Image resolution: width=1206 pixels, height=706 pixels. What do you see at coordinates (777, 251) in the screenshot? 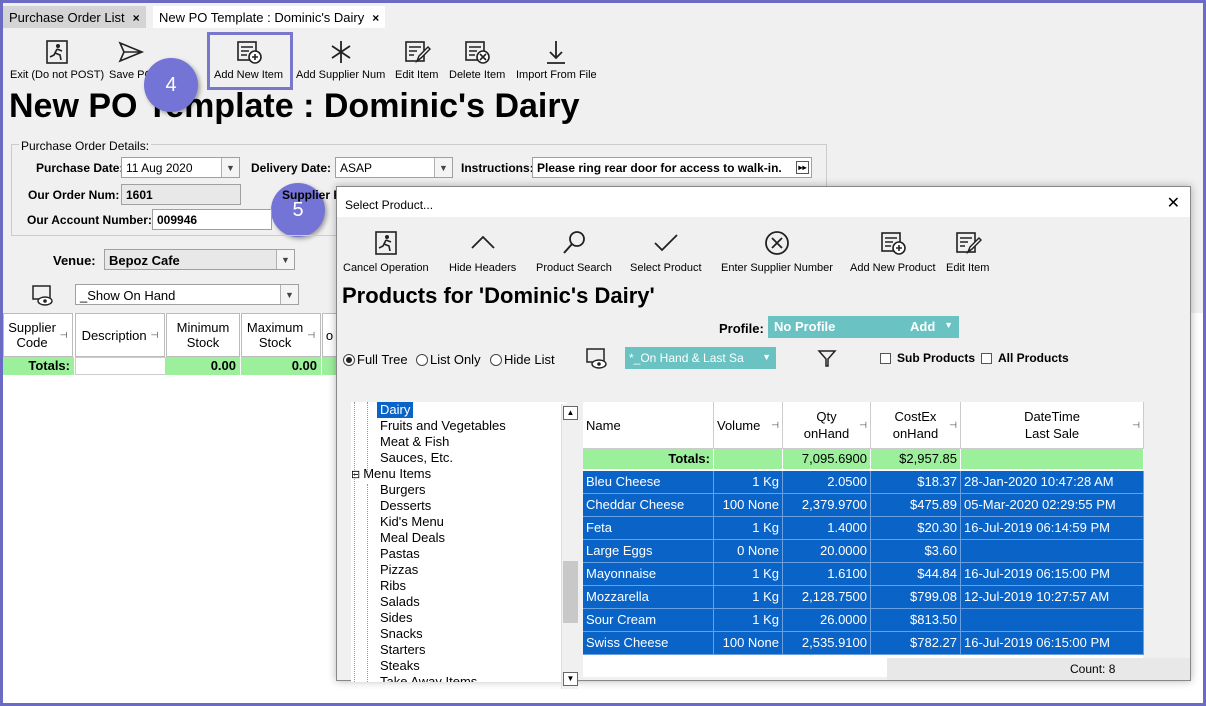
I see `enter-supplier-number-button: Enter Supplier Number` at bounding box center [777, 251].